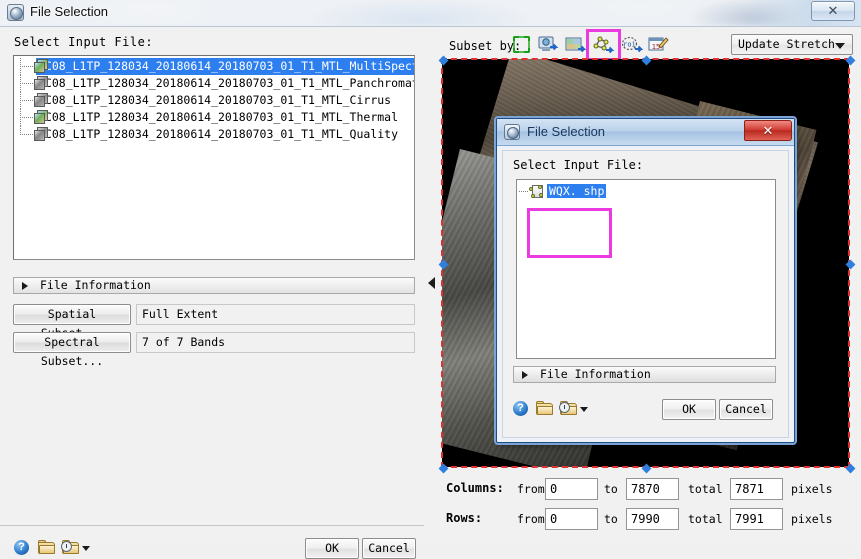  I want to click on spectral-subset-value: 7 of 7 Bands, so click(275, 342).